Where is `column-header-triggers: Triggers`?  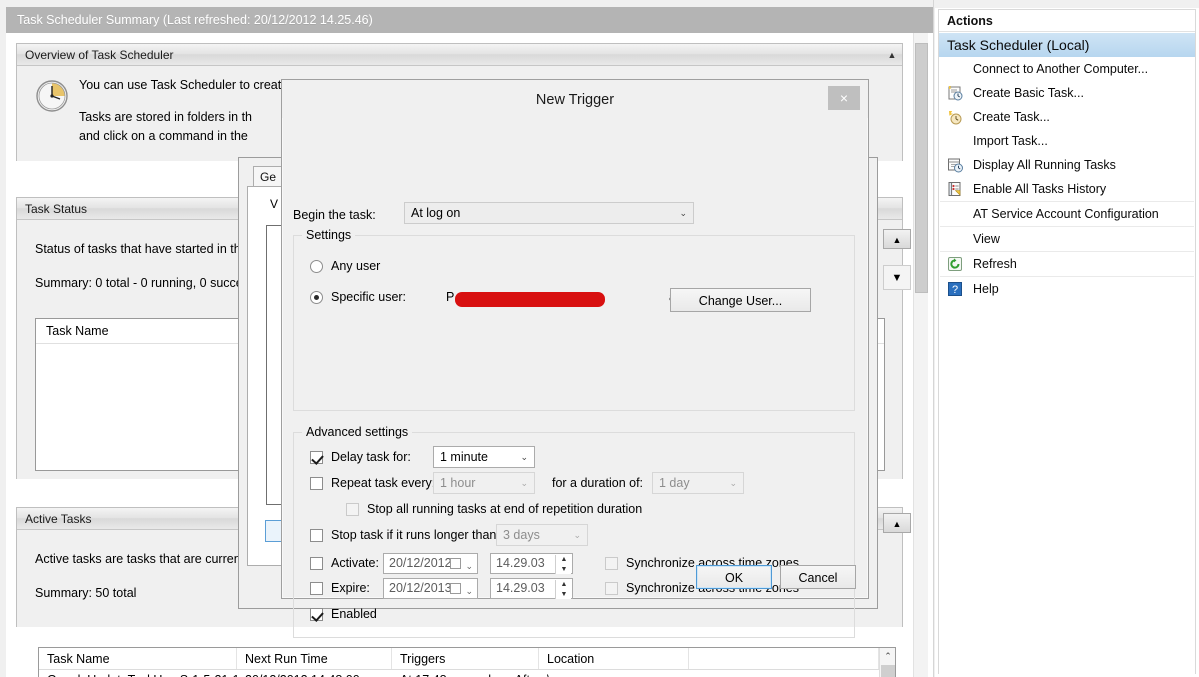
column-header-triggers: Triggers is located at coordinates (465, 658).